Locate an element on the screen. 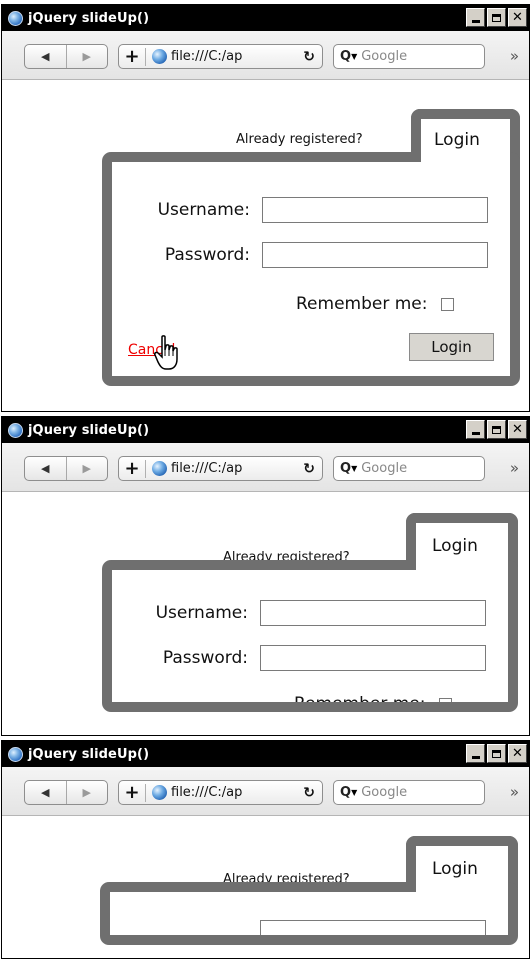  password-row: Password: is located at coordinates (299, 658).